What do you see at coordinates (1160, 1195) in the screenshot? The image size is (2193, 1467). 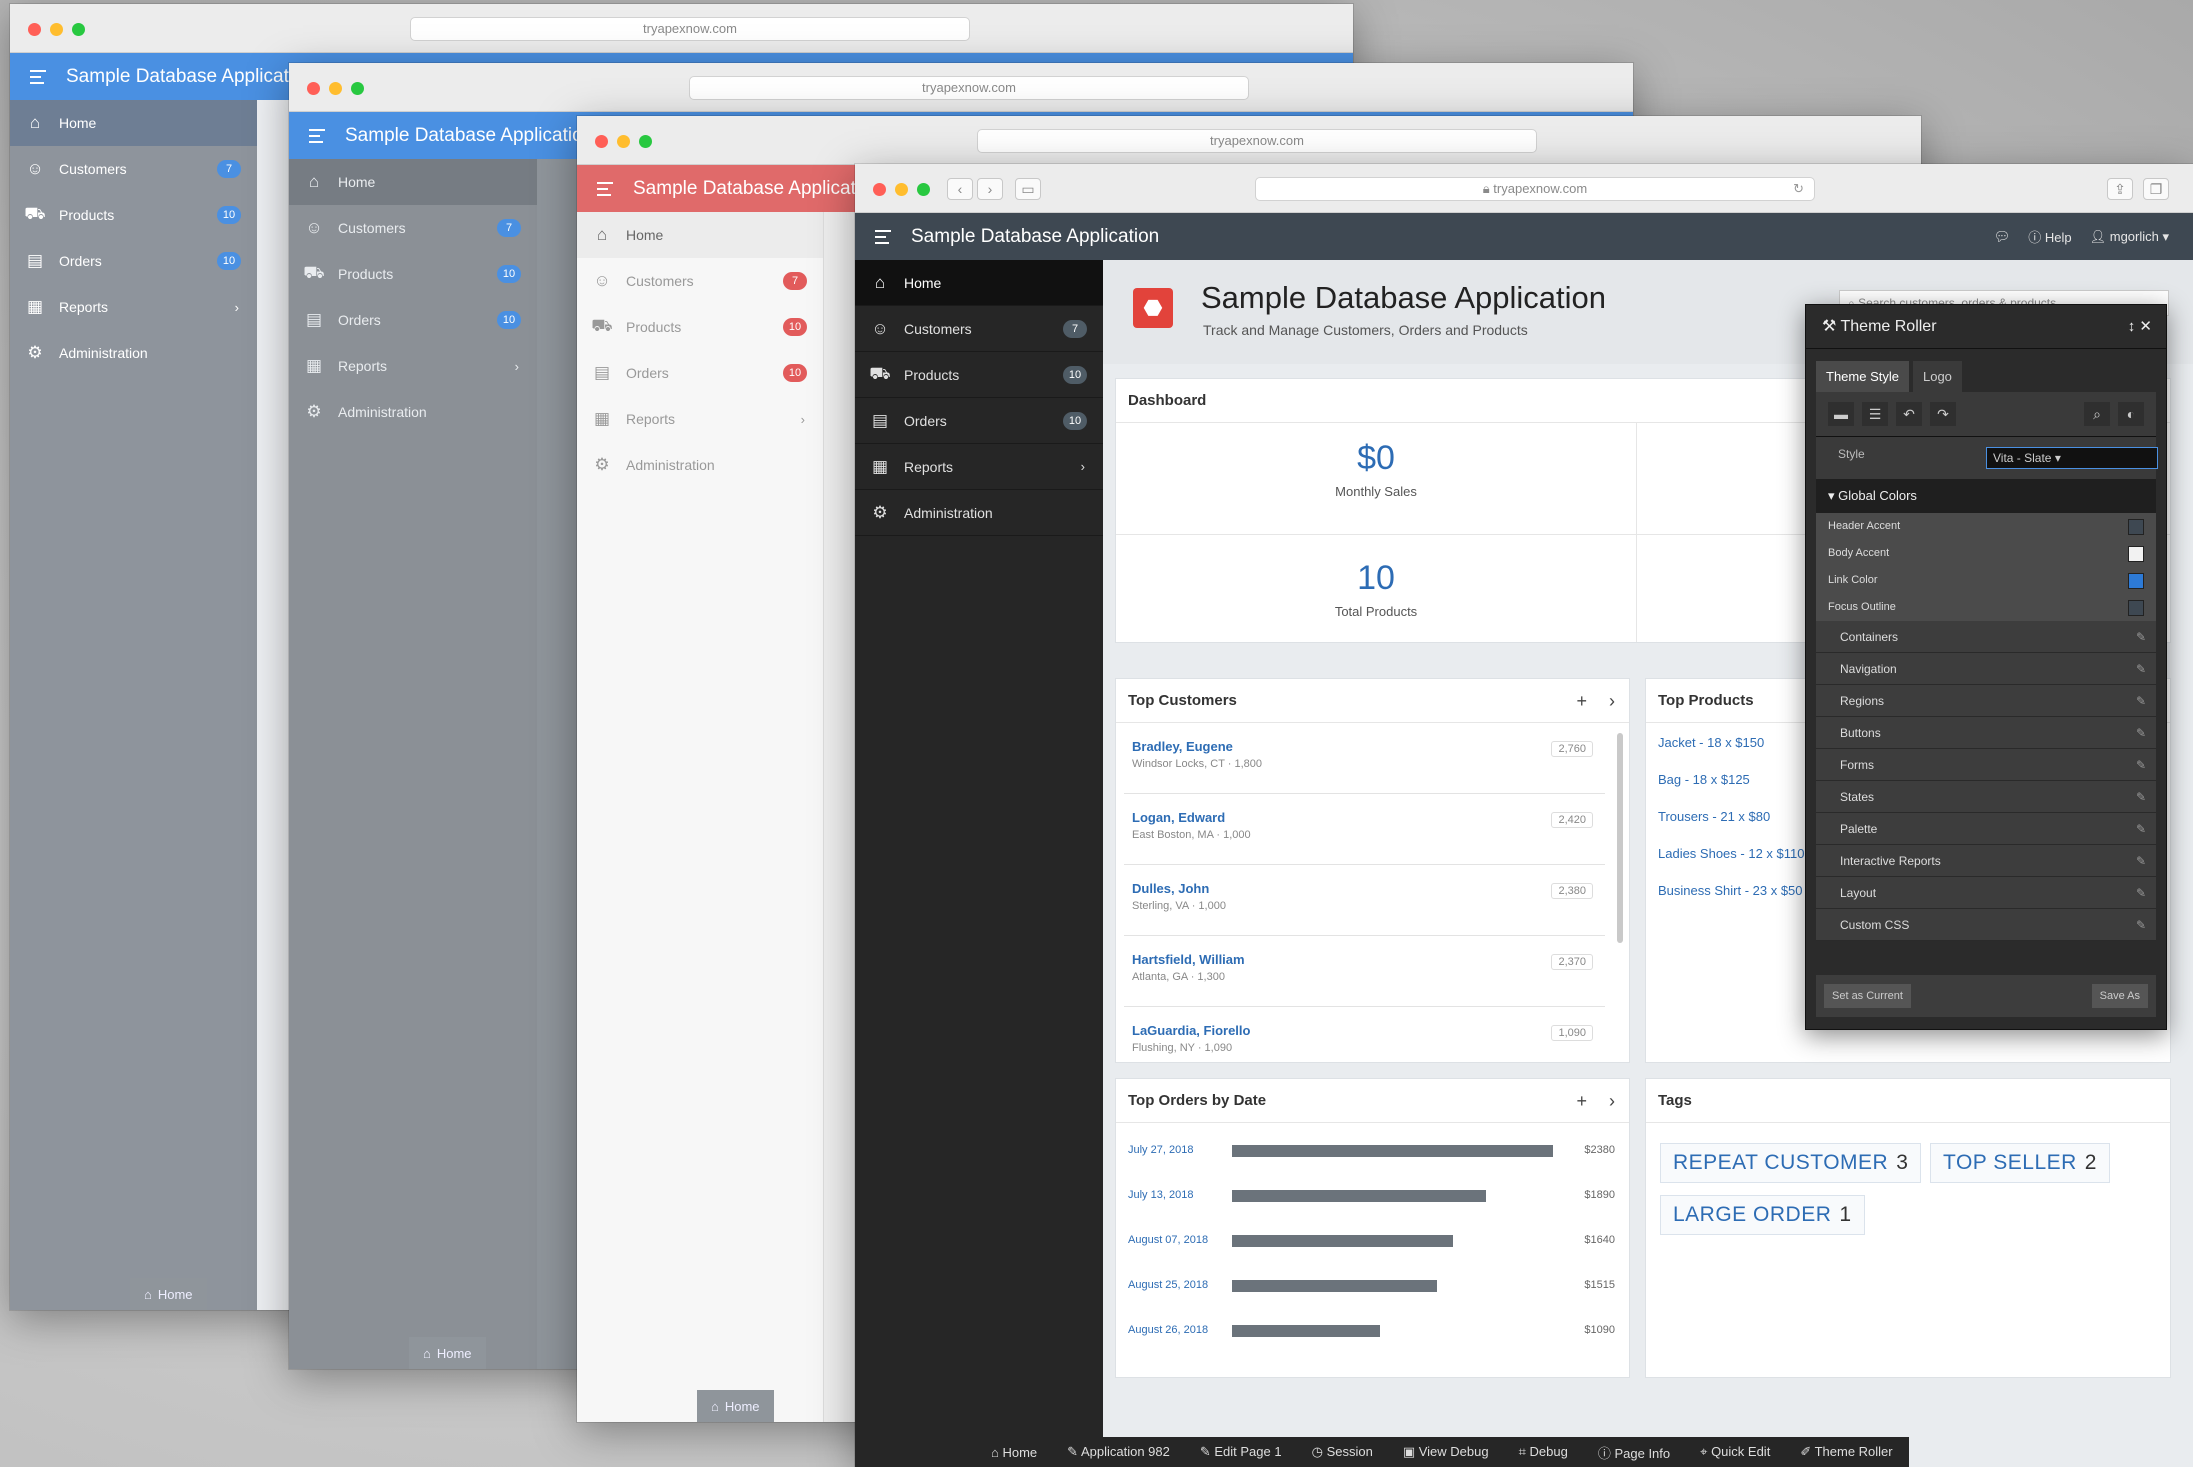 I see `order-date: July 13, 2018` at bounding box center [1160, 1195].